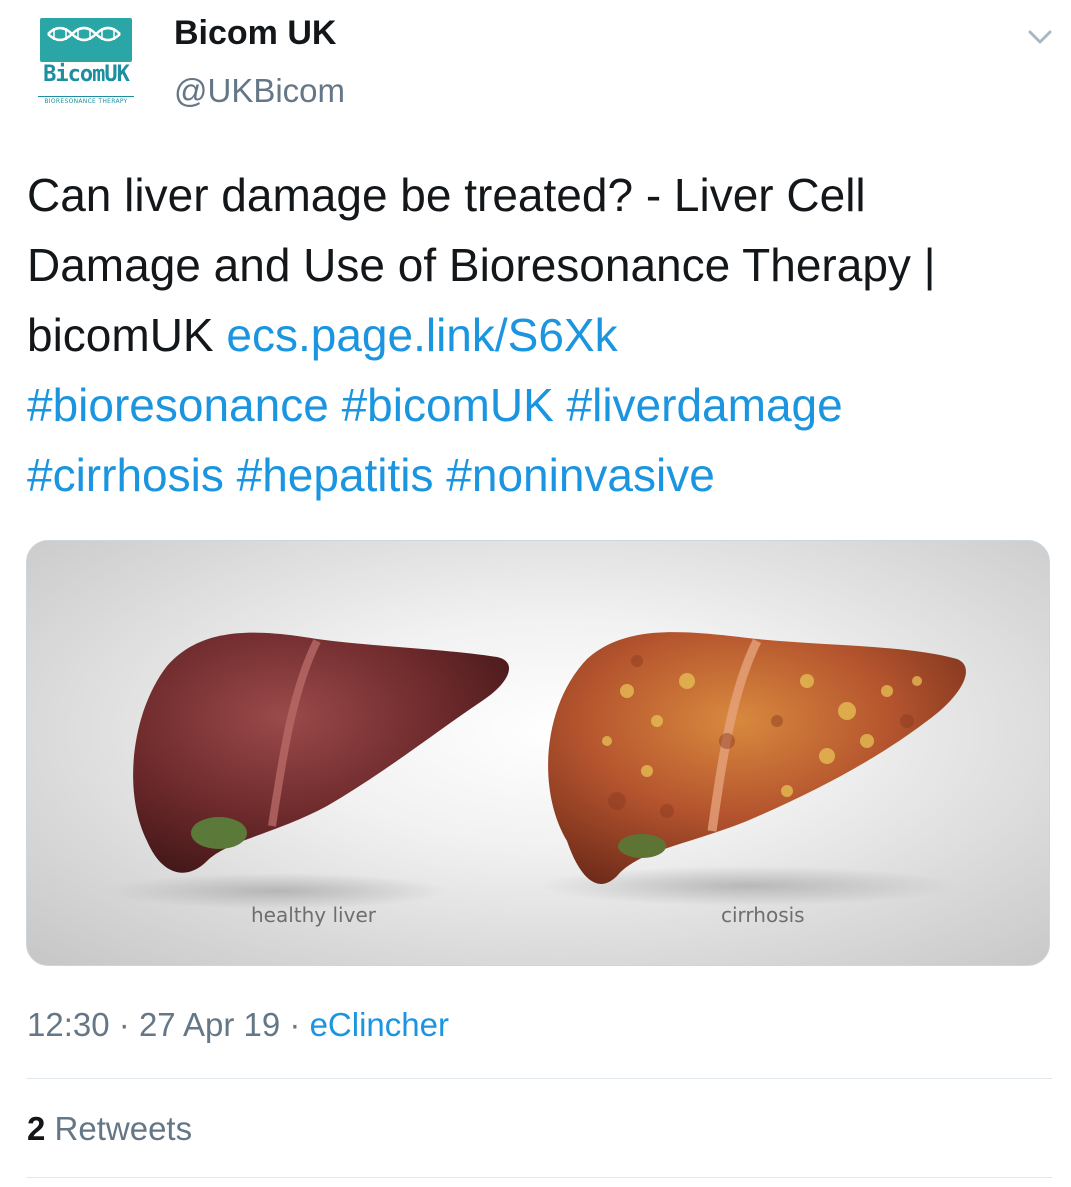 This screenshot has height=1187, width=1071. Describe the element at coordinates (313, 915) in the screenshot. I see `caption-healthy-liver: healthy liver` at that location.